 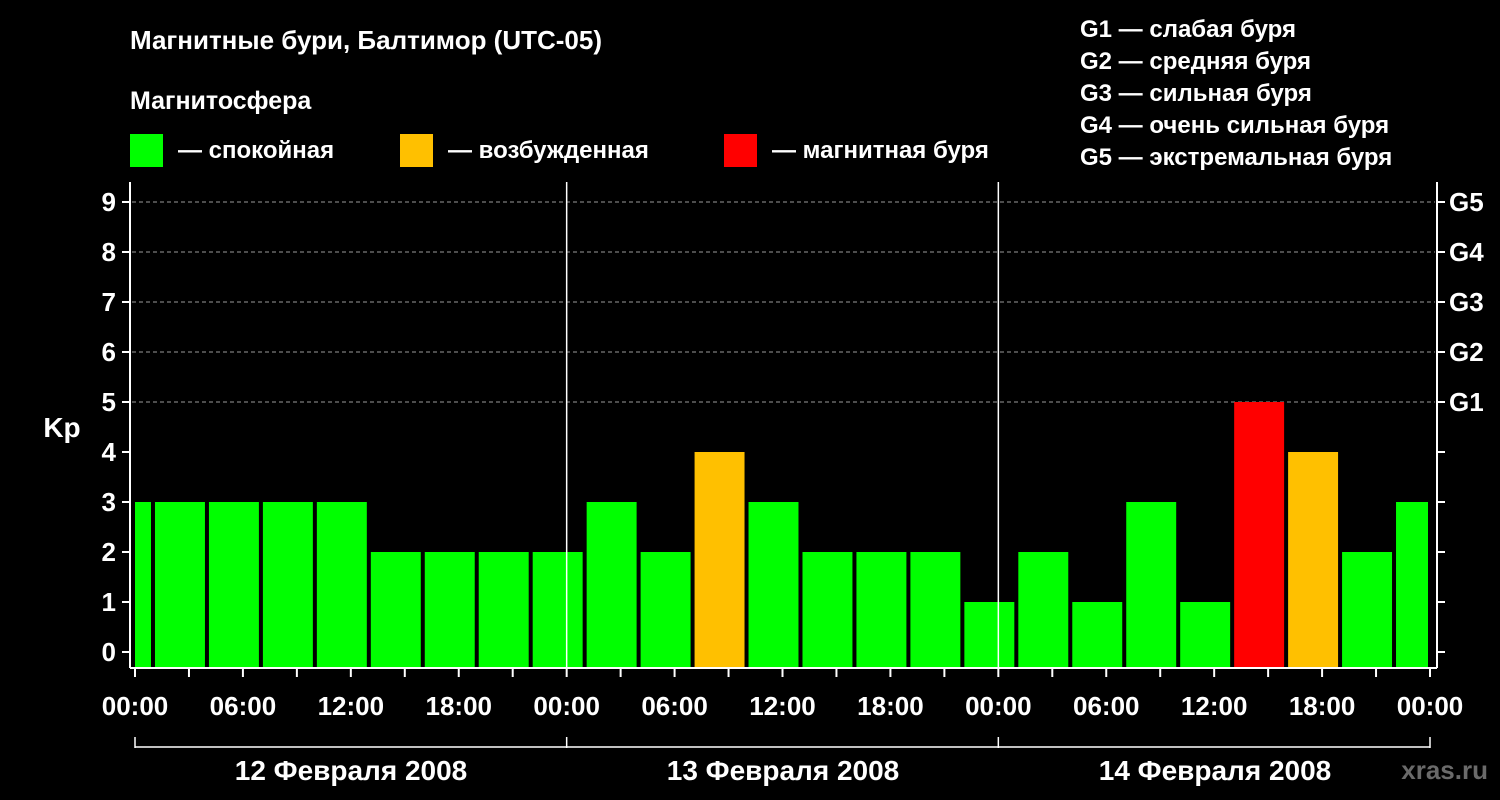 I want to click on g-legend-line: G2 — средняя буря, so click(x=1195, y=61).